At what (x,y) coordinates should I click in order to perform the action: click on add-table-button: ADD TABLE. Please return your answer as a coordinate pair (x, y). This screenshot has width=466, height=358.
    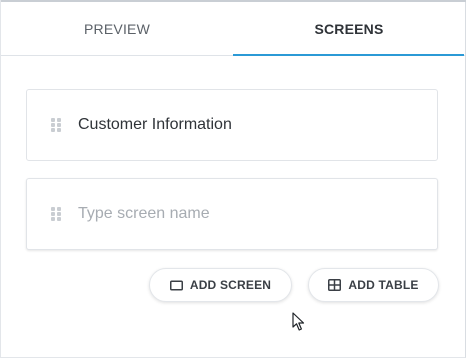
    Looking at the image, I should click on (373, 285).